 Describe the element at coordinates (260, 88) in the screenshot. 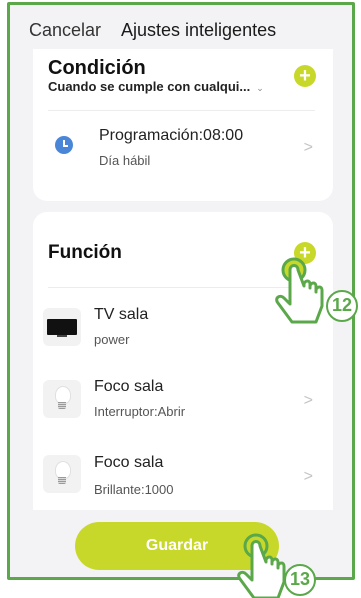

I see `chevron-down-icon: ⌄` at that location.